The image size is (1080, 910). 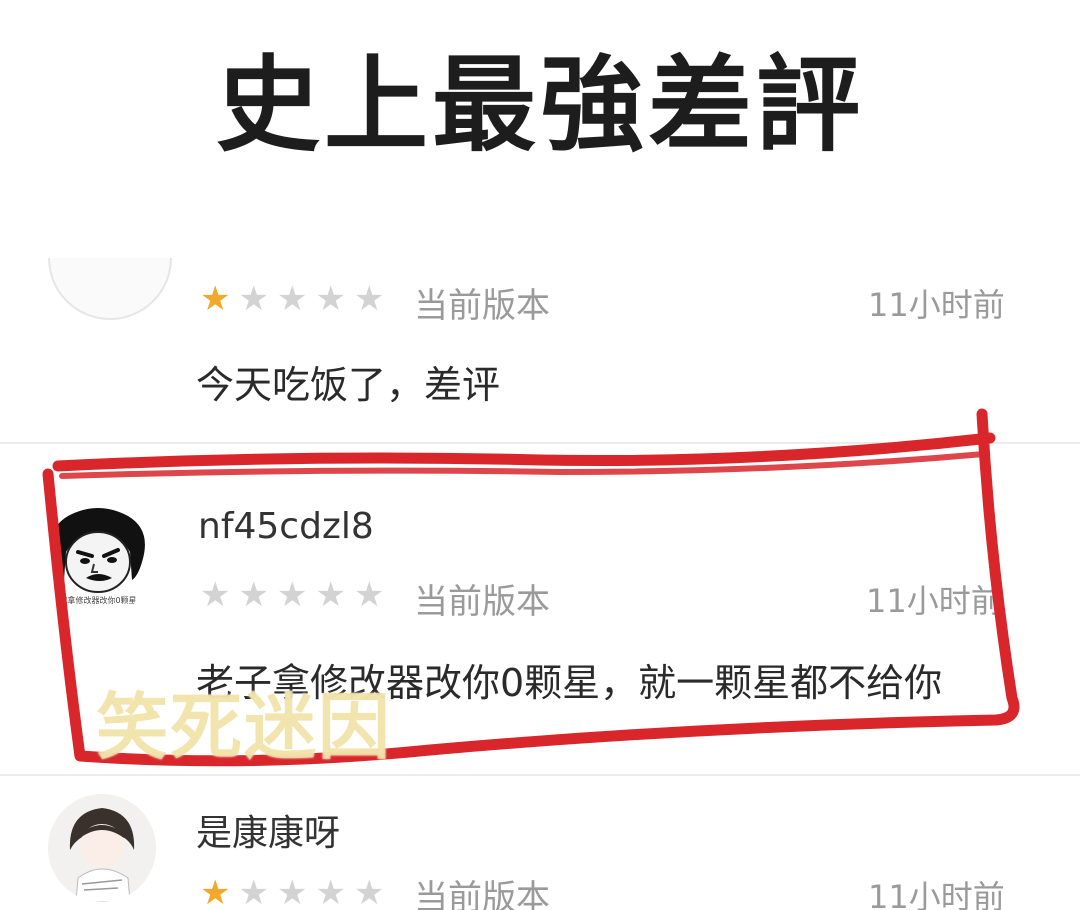 I want to click on girl-avatar-icon, so click(x=102, y=848).